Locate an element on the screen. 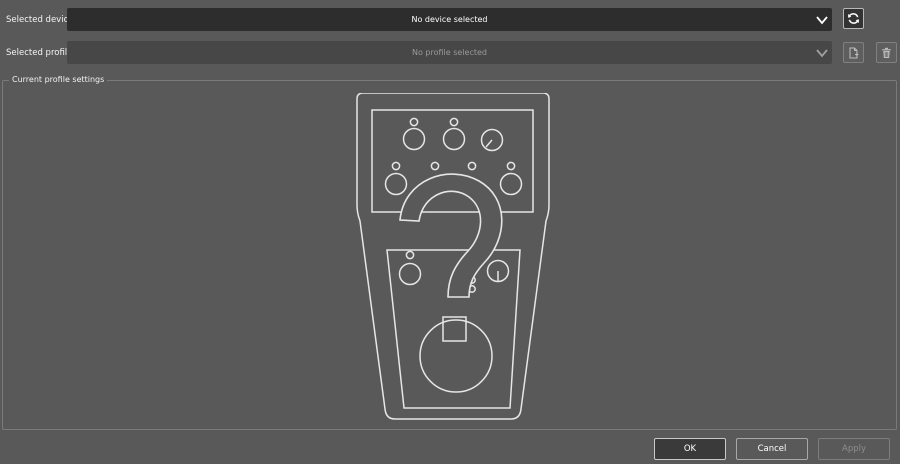  refresh-button is located at coordinates (853, 18).